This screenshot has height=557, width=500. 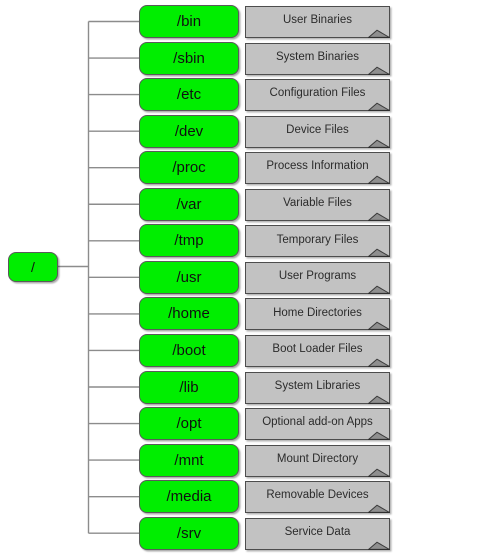 I want to click on directory-node-label: /dev, so click(x=189, y=131).